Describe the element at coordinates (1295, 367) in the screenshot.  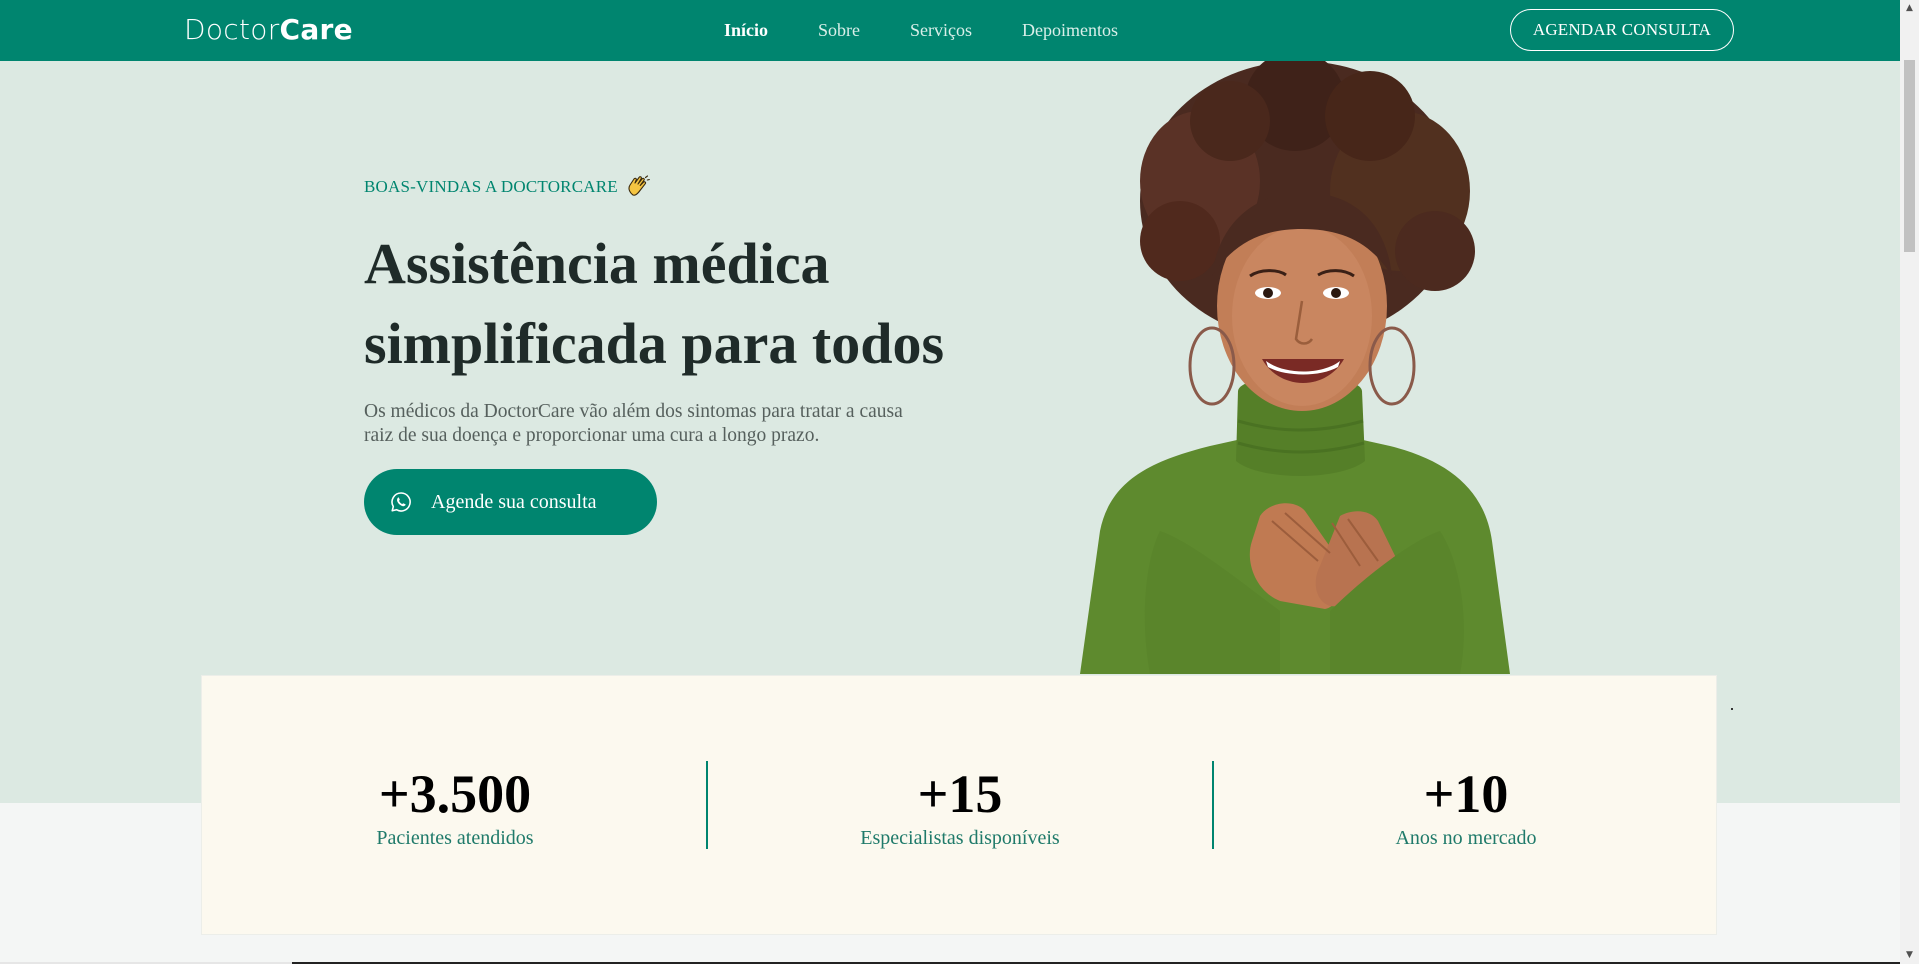
I see `smiling-woman-portrait` at that location.